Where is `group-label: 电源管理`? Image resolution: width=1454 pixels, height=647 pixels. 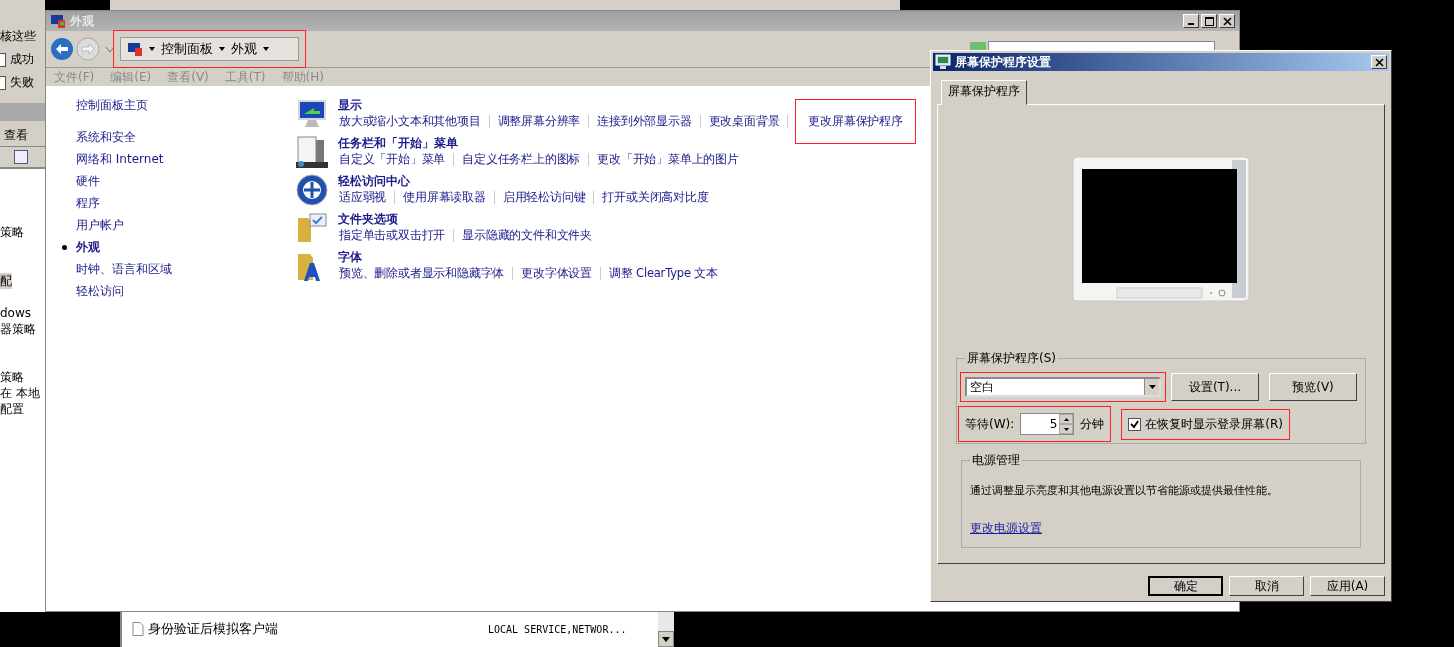
group-label: 电源管理 is located at coordinates (996, 460).